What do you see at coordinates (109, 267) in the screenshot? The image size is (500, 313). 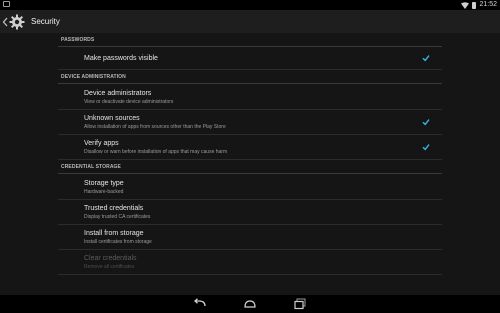 I see `pref-summary: Remove all certificates` at bounding box center [109, 267].